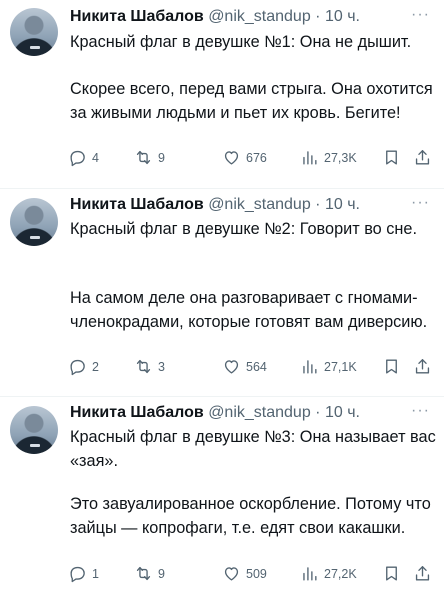 This screenshot has height=600, width=444. What do you see at coordinates (256, 366) in the screenshot?
I see `like-count: 564` at bounding box center [256, 366].